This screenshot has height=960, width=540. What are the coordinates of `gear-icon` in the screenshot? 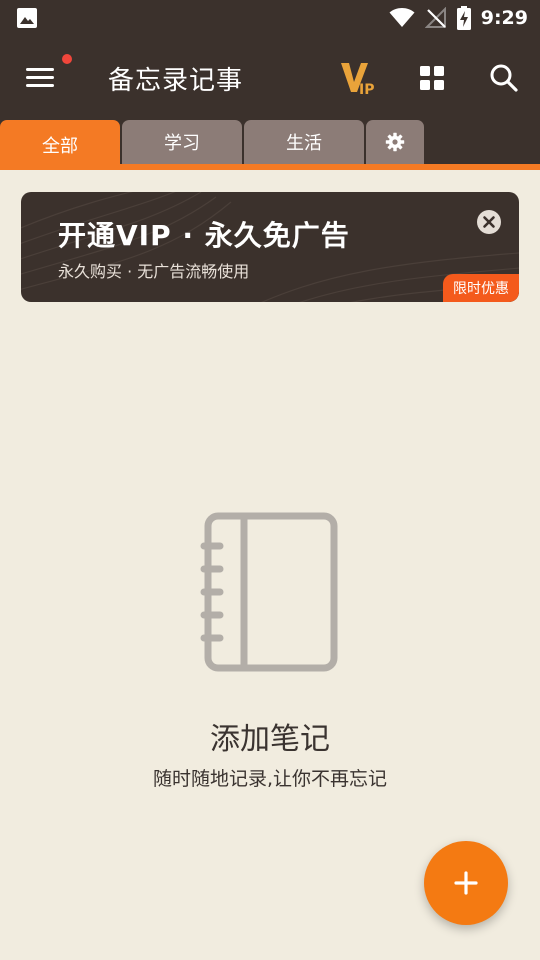 It's located at (395, 142).